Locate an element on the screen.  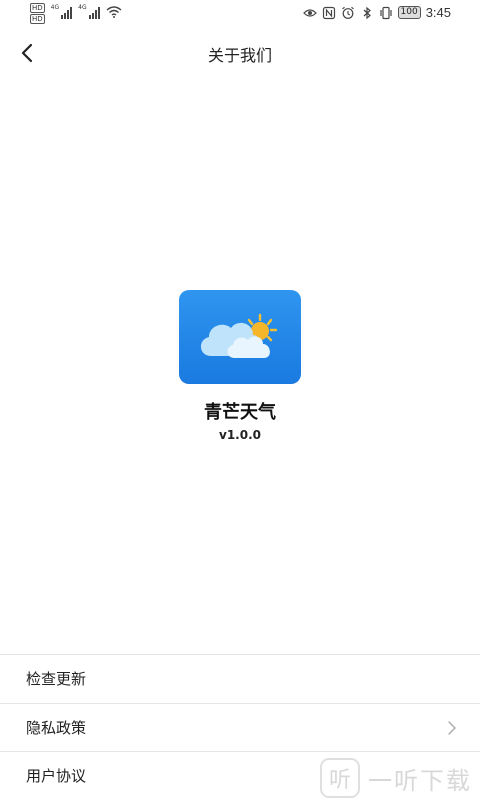
weather-cloud-sun-icon is located at coordinates (239, 335).